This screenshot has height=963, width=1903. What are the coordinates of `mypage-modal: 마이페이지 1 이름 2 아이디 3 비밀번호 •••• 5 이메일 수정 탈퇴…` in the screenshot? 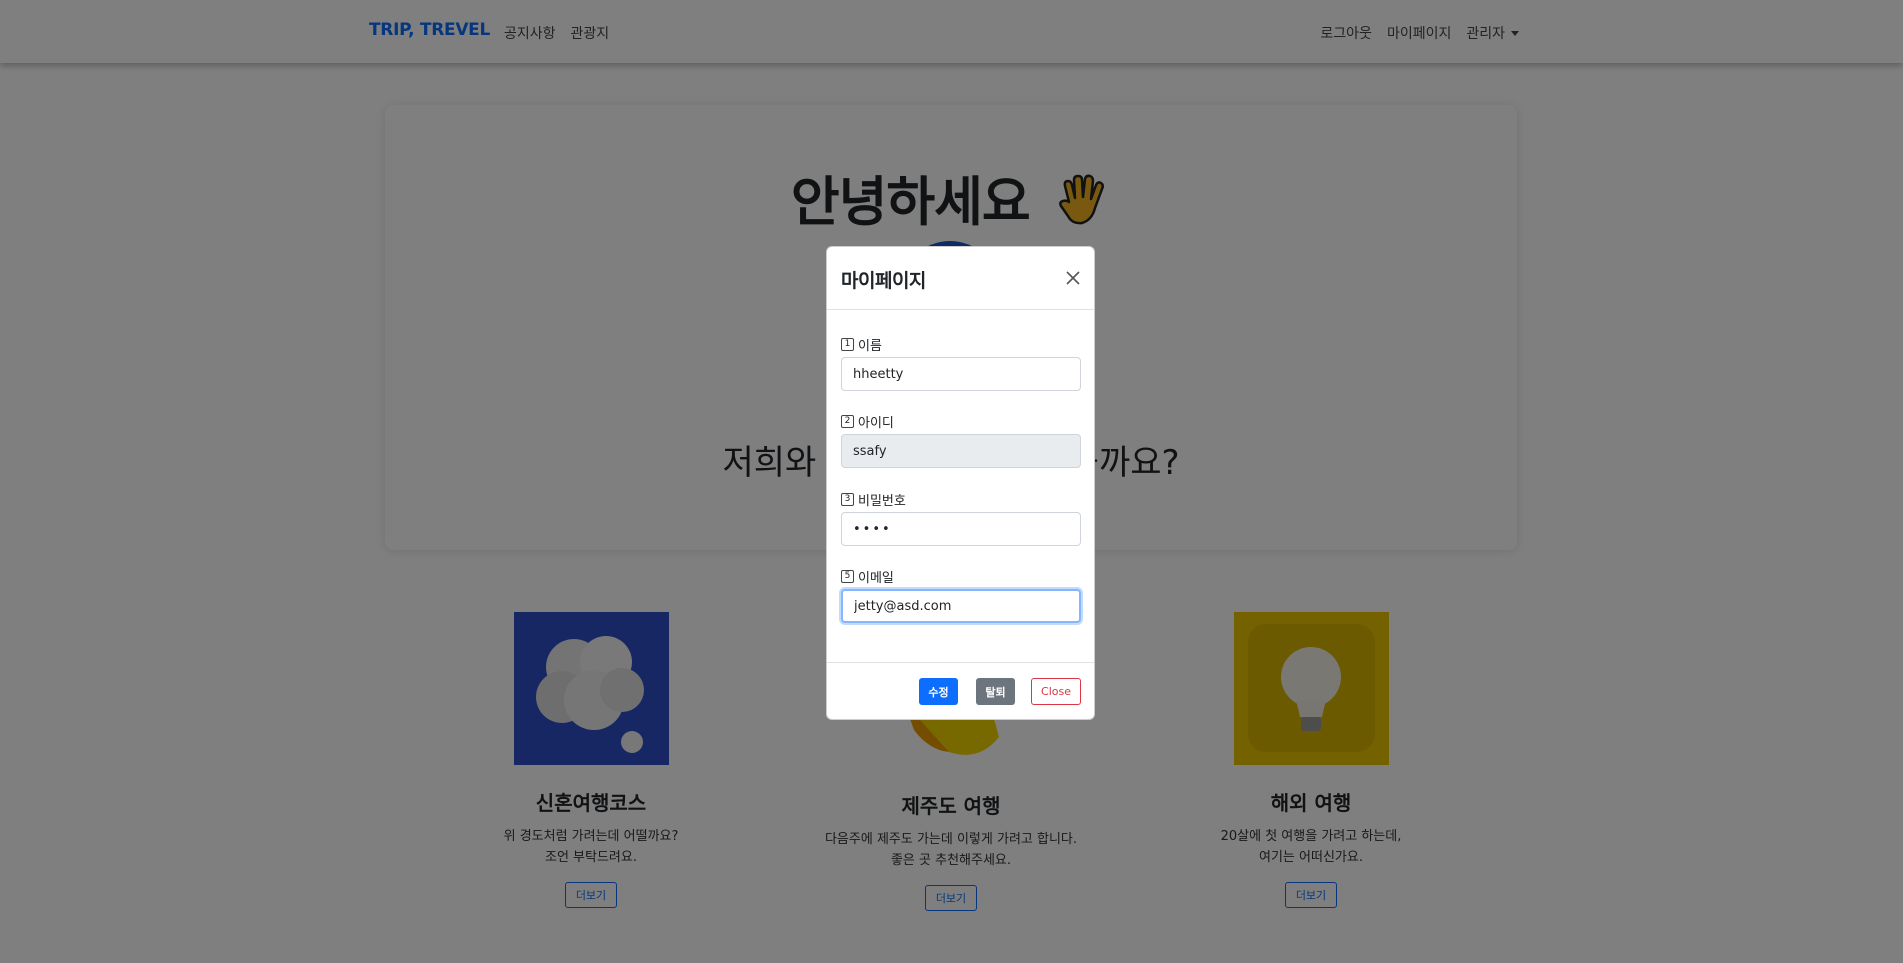 It's located at (960, 483).